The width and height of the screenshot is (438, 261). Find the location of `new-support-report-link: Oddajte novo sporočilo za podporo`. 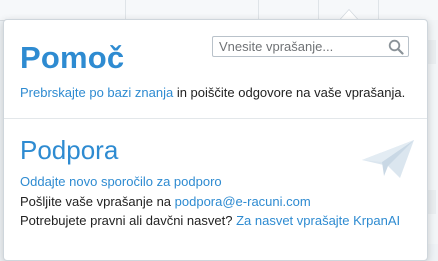

new-support-report-link: Oddajte novo sporočilo za podporo is located at coordinates (121, 181).